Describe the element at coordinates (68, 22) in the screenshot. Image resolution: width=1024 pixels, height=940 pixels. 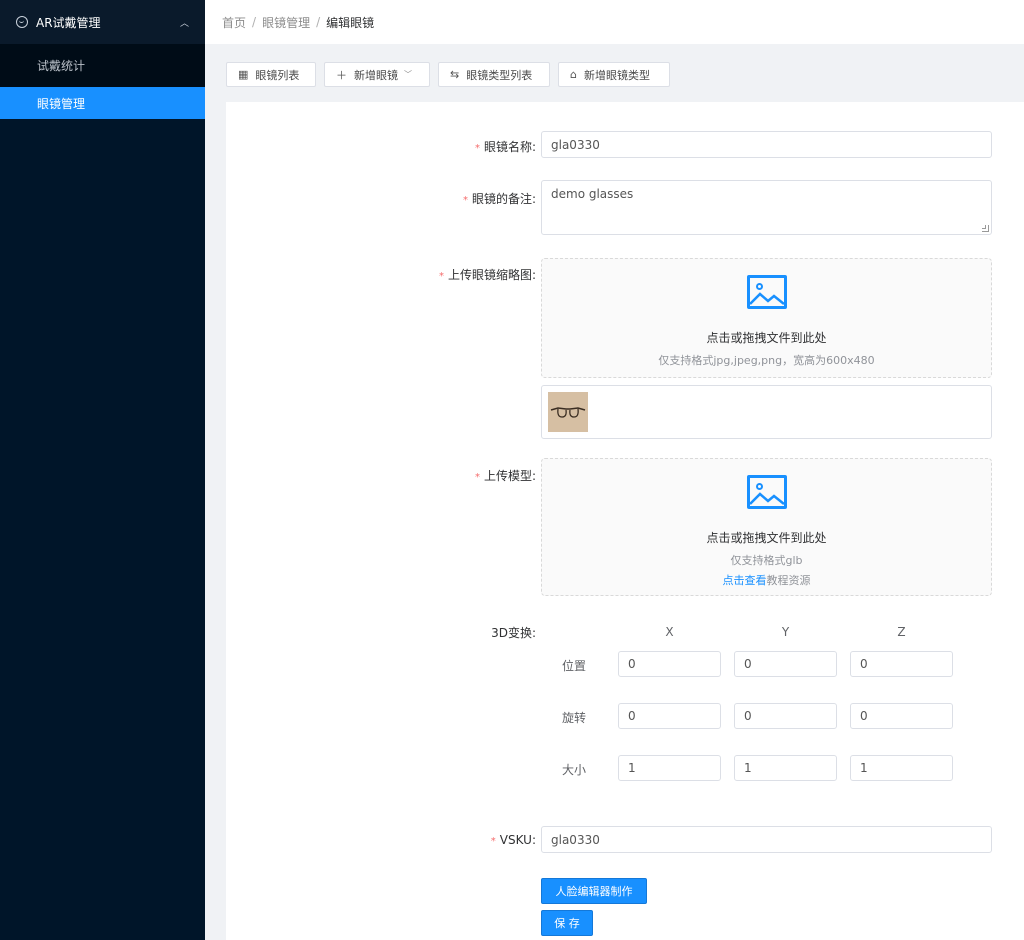
I see `sidebar-group-label: AR试戴管理` at that location.